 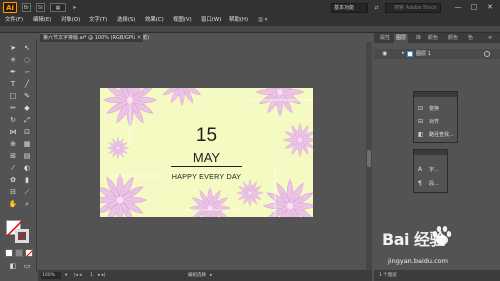 What do you see at coordinates (22, 236) in the screenshot?
I see `stroke-swatch` at bounding box center [22, 236].